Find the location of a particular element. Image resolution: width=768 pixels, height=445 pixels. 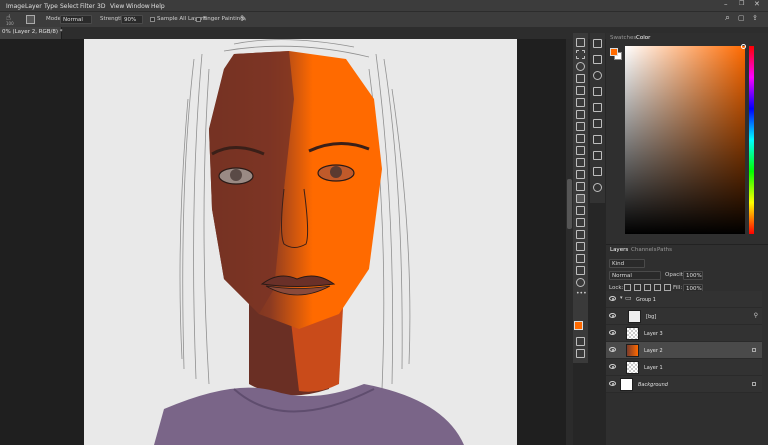

layer-row-layer-2: Layer 2 is located at coordinates (684, 350).